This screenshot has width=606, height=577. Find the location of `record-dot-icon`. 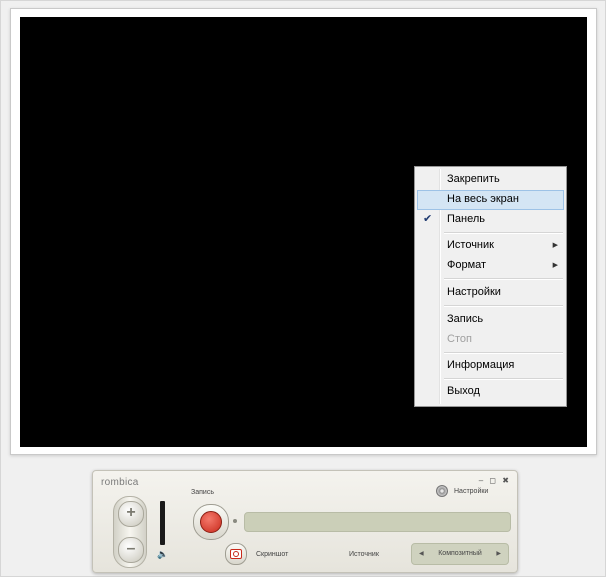

record-dot-icon is located at coordinates (211, 522).